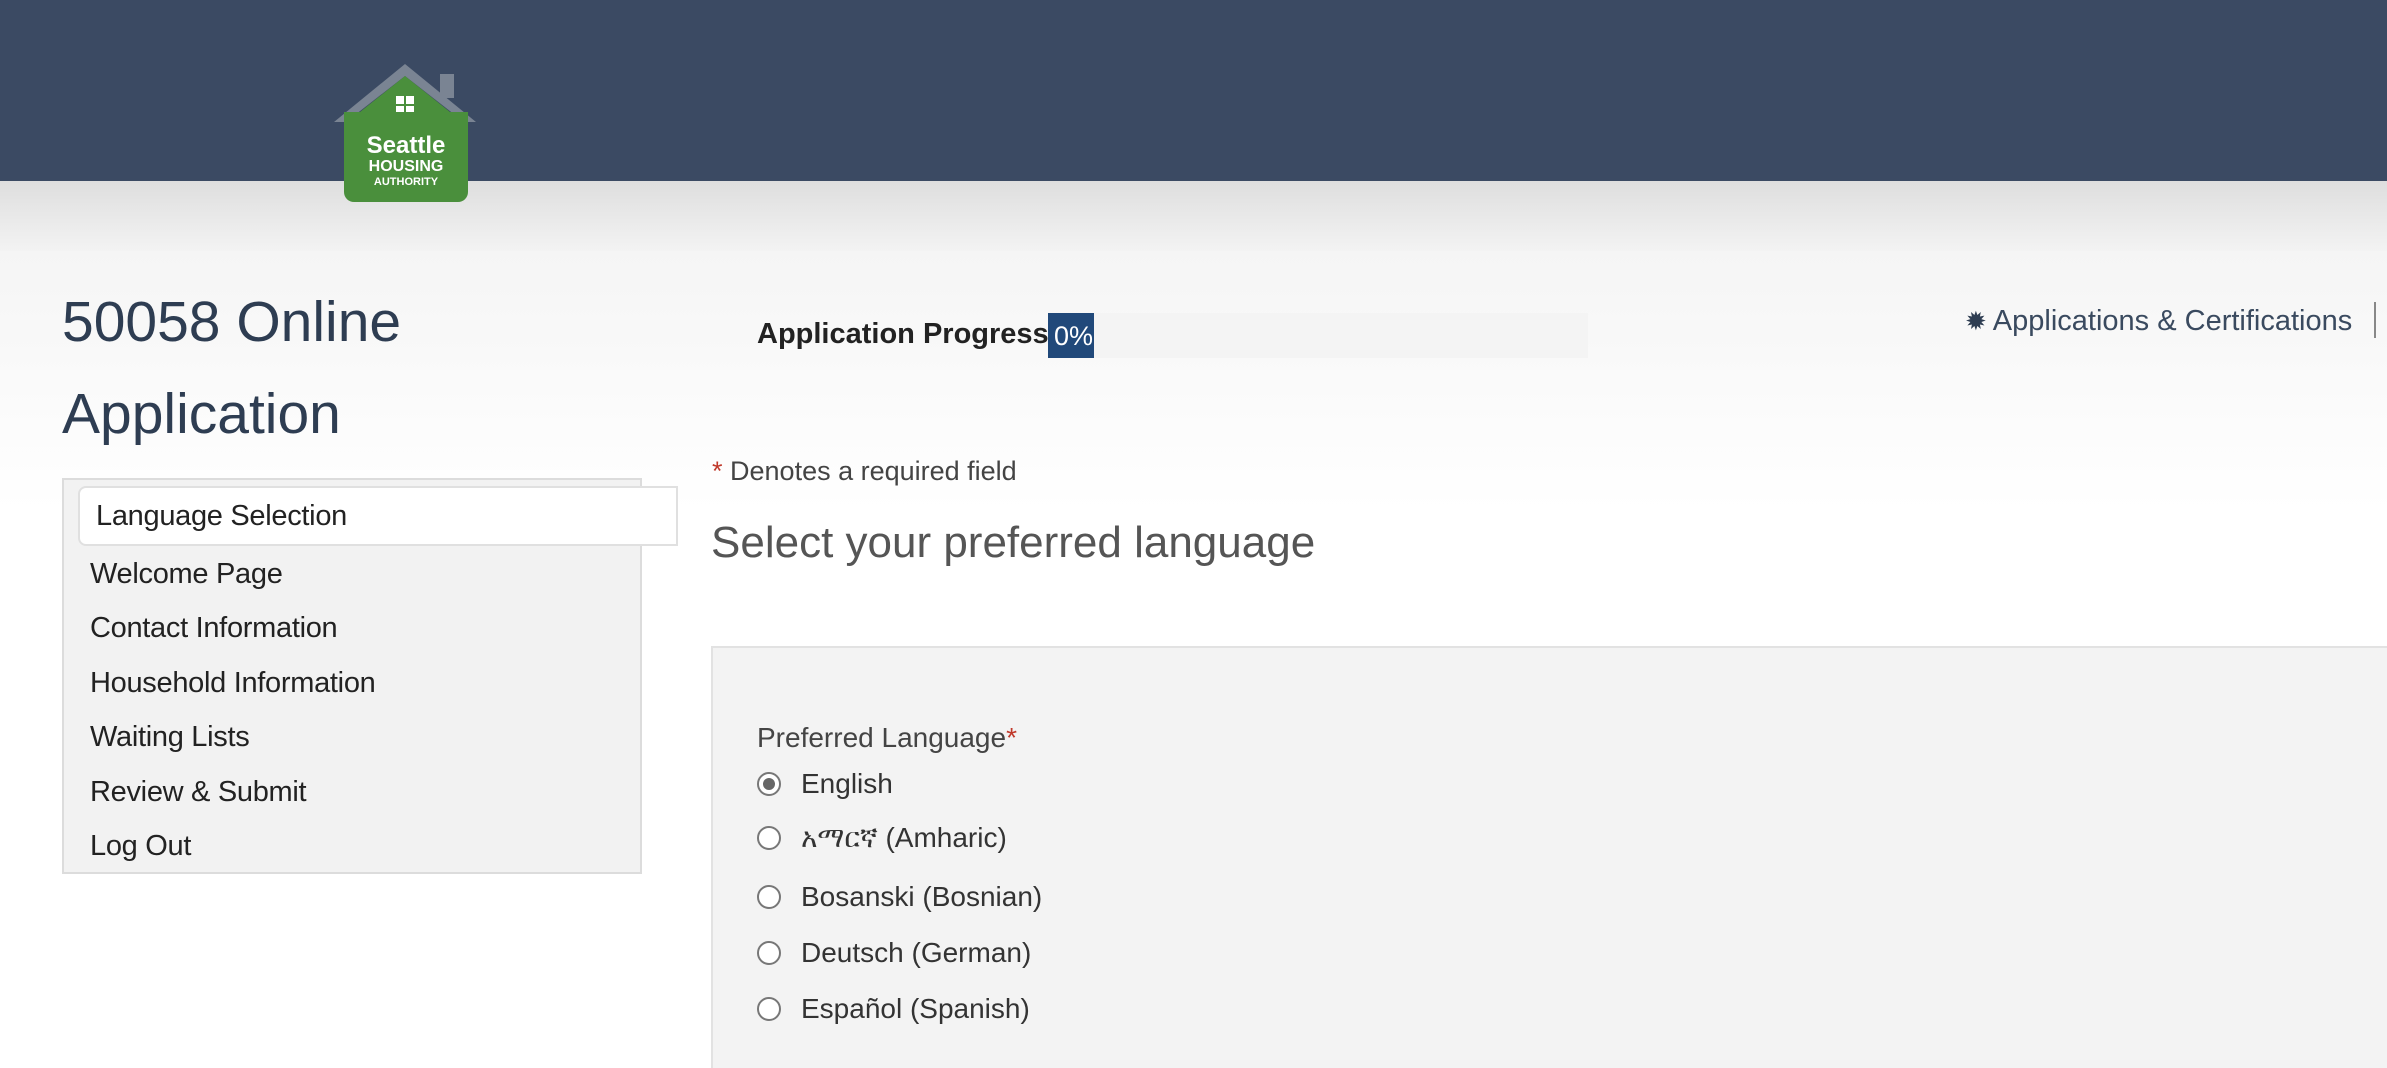 Image resolution: width=2387 pixels, height=1068 pixels. I want to click on page-title: 50058 Online Application, so click(232, 368).